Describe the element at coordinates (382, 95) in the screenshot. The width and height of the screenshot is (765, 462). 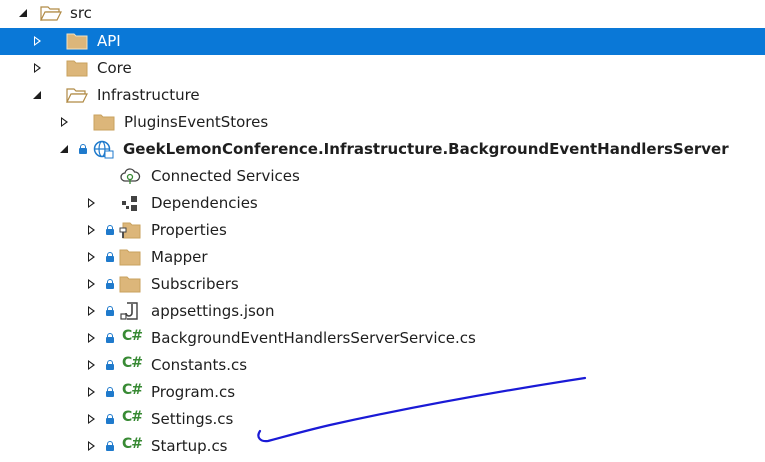
I see `tree-item-infrastructure: Infrastructure` at that location.